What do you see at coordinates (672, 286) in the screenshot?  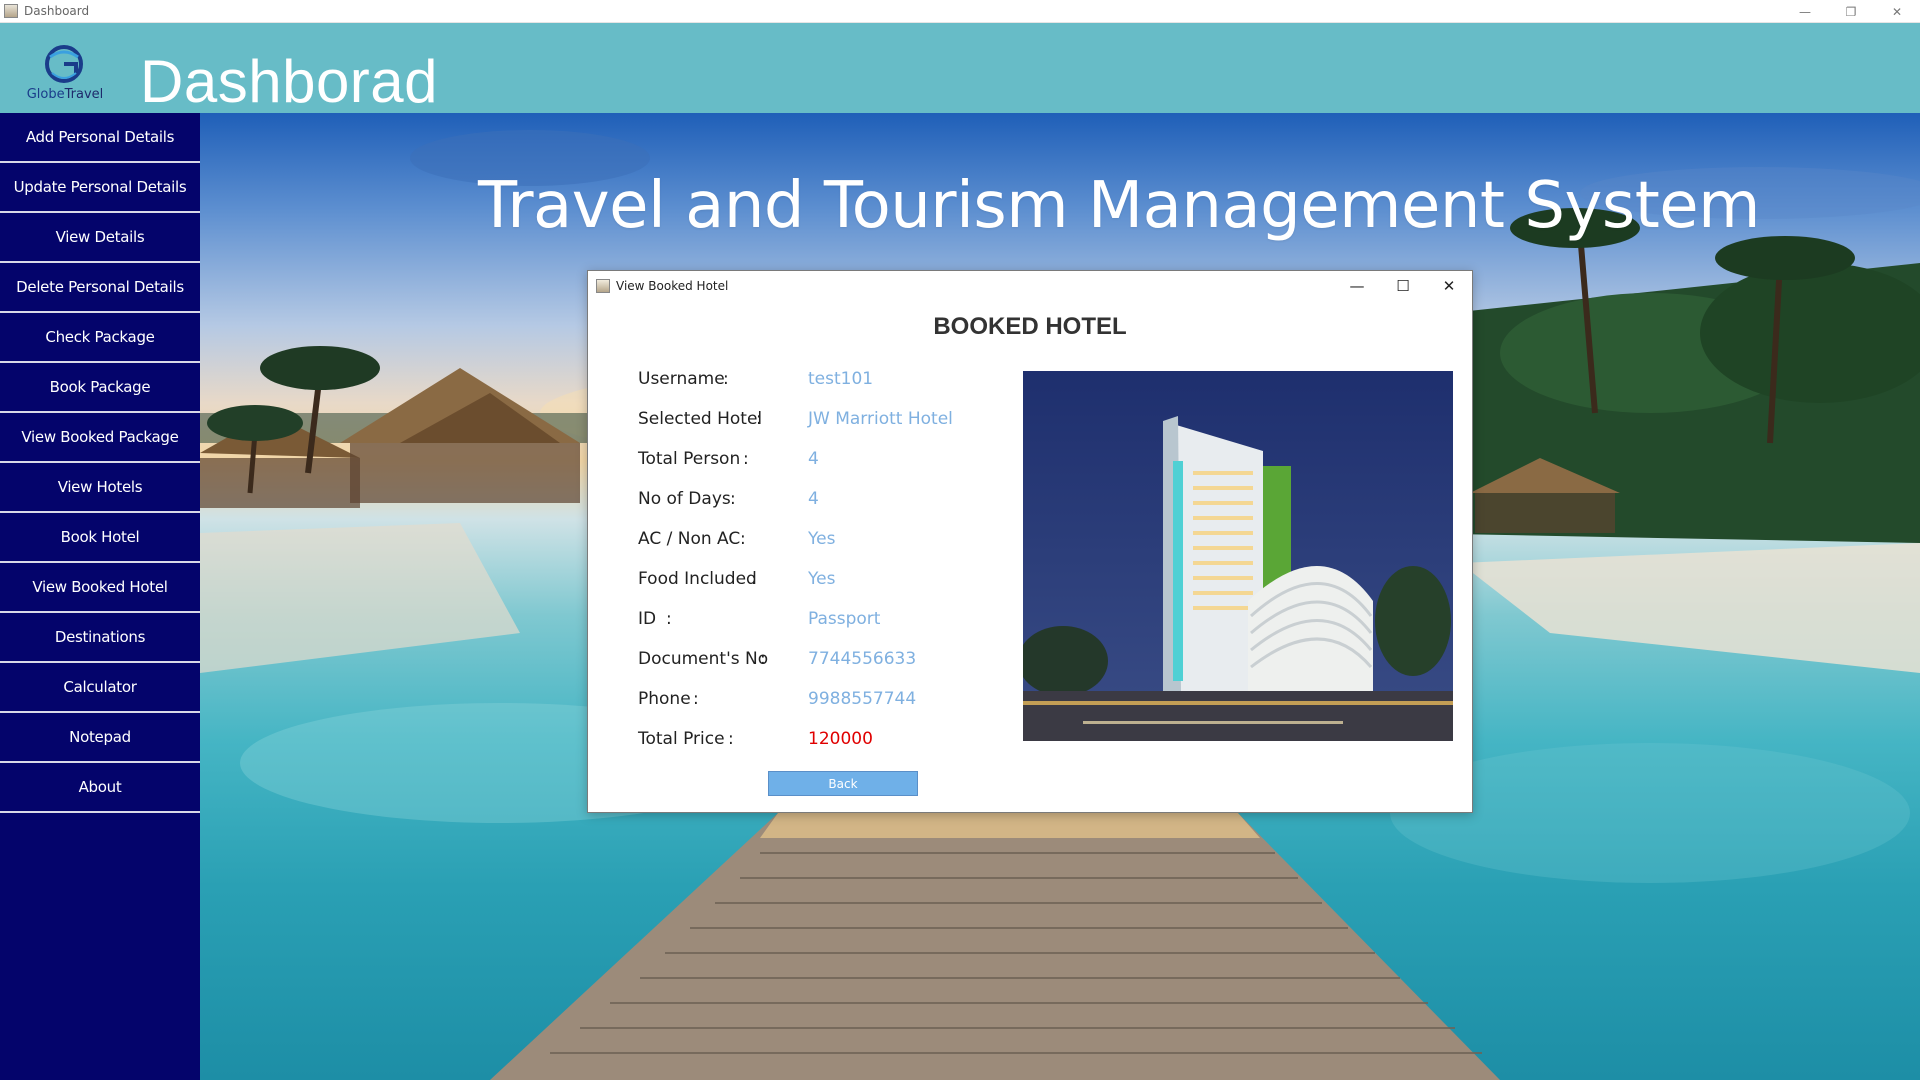 I see `dialog-title: View Booked Hotel` at bounding box center [672, 286].